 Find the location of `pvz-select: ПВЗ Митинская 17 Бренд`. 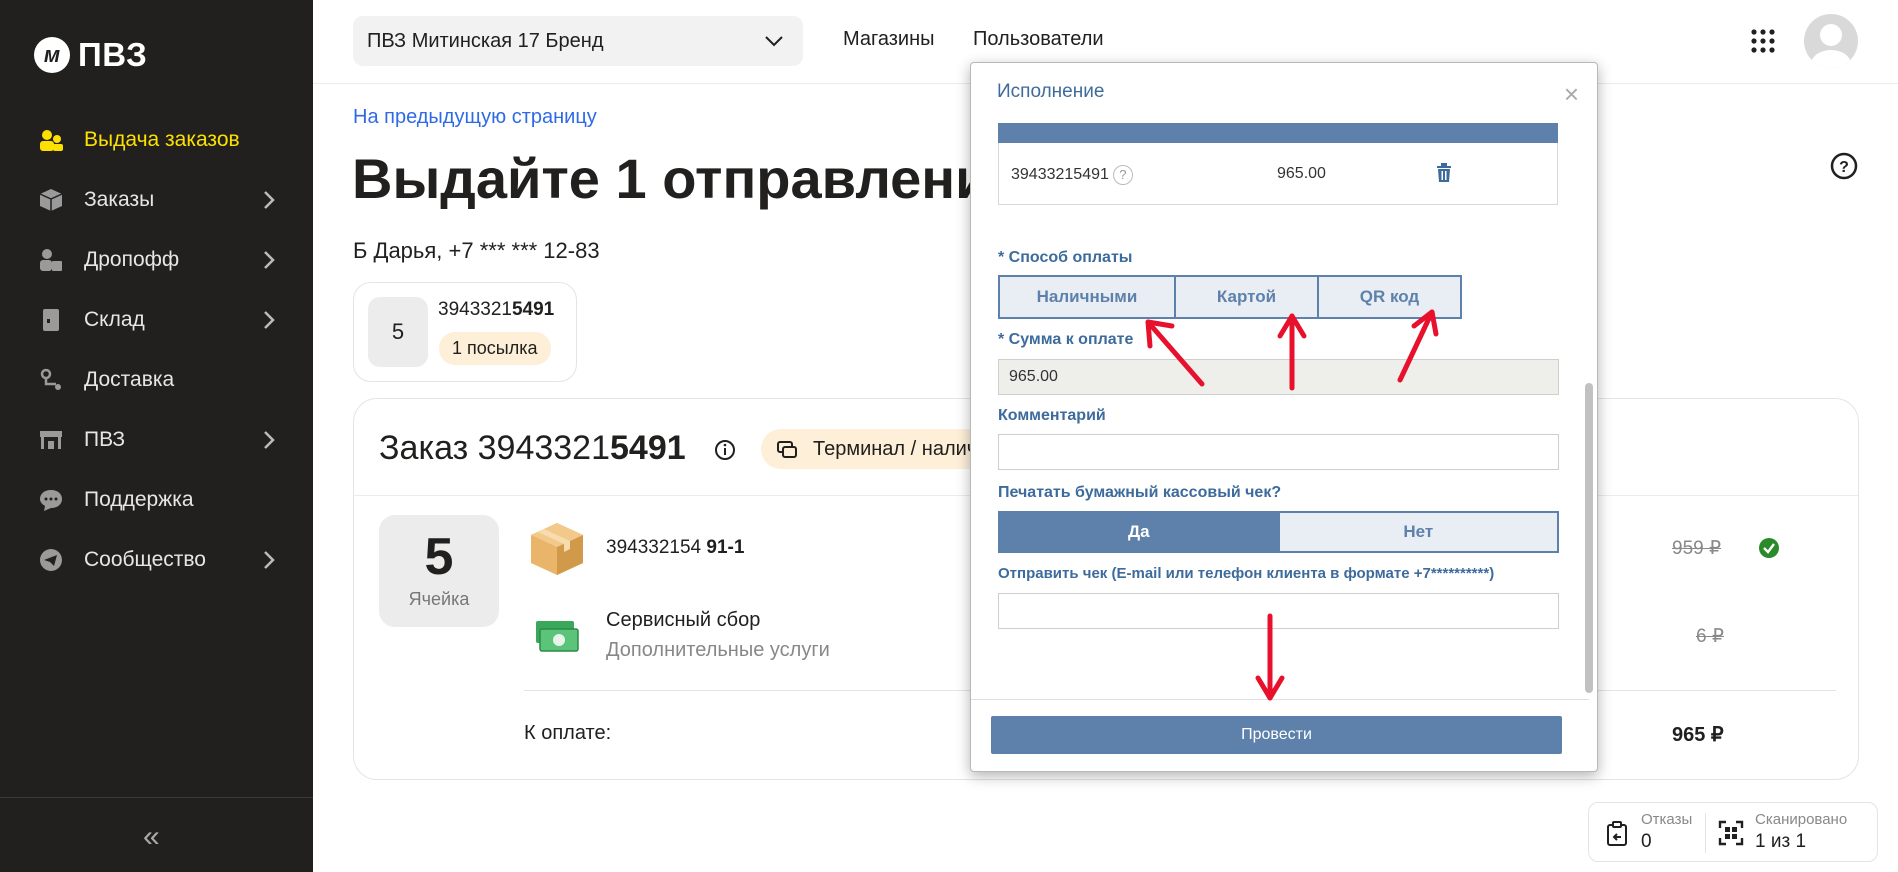

pvz-select: ПВЗ Митинская 17 Бренд is located at coordinates (578, 41).